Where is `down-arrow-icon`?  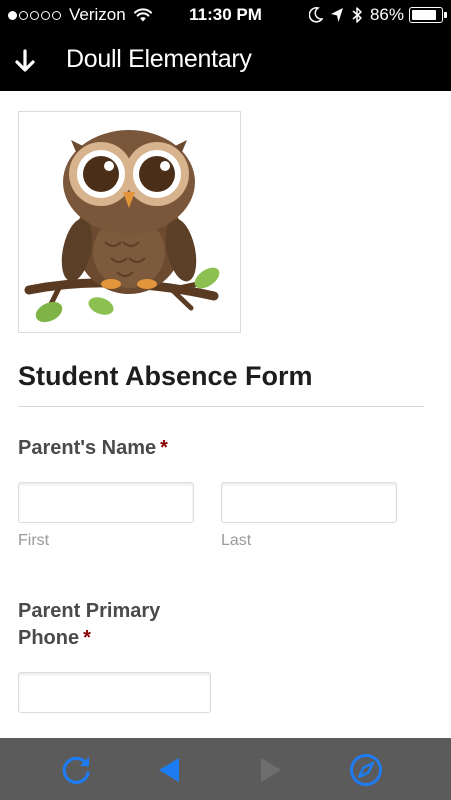 down-arrow-icon is located at coordinates (25, 61).